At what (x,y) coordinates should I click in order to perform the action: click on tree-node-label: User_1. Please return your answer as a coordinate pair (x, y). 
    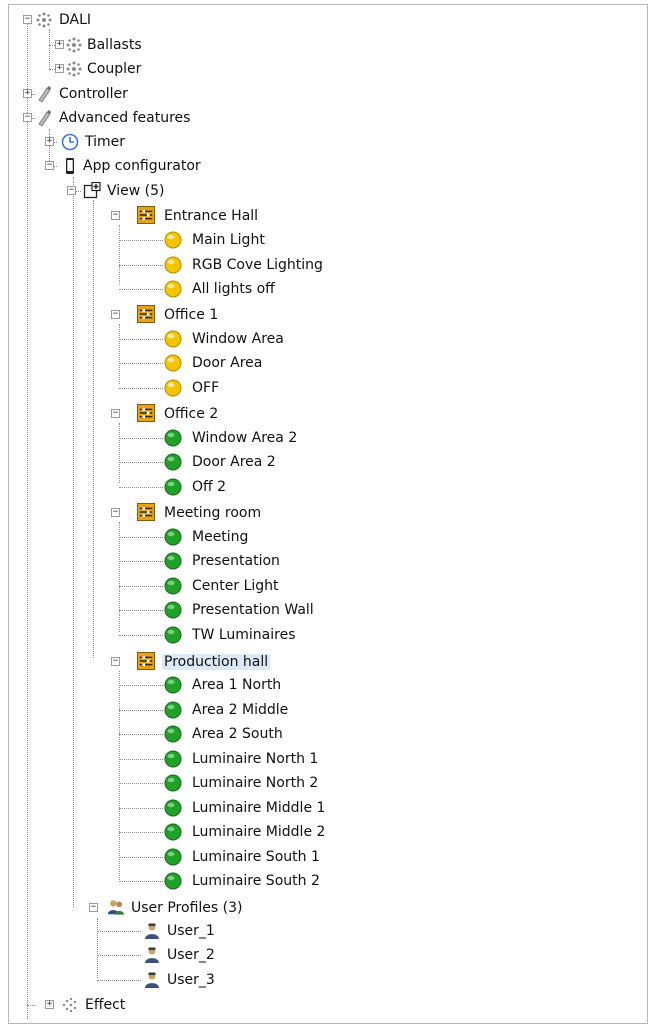
    Looking at the image, I should click on (191, 931).